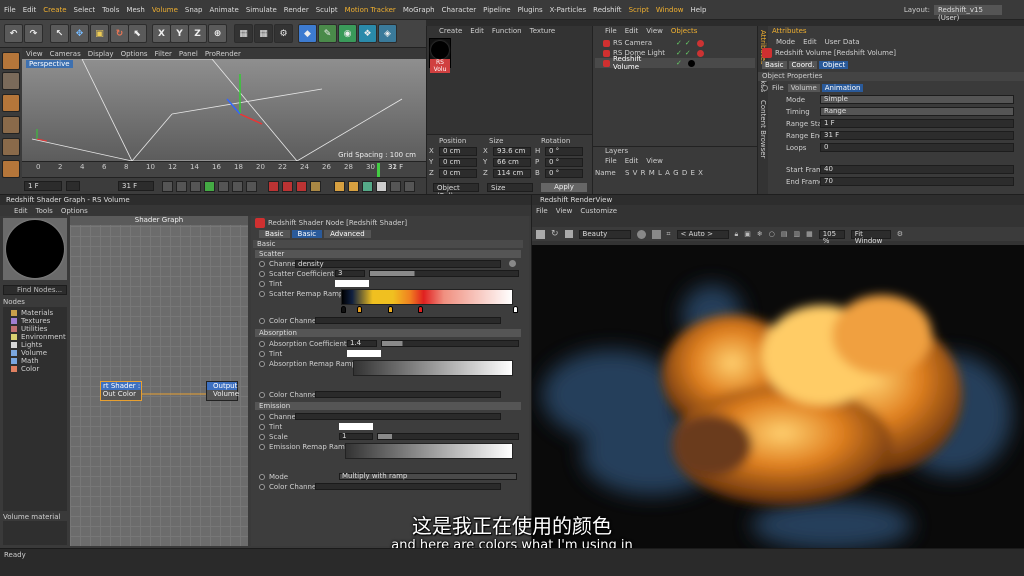 The height and width of the screenshot is (576, 1024). I want to click on model-mode-icon, so click(11, 81).